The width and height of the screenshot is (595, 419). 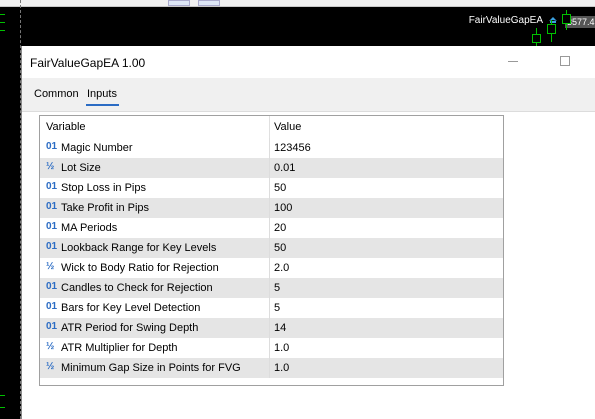 I want to click on variable-value: 20, so click(x=280, y=228).